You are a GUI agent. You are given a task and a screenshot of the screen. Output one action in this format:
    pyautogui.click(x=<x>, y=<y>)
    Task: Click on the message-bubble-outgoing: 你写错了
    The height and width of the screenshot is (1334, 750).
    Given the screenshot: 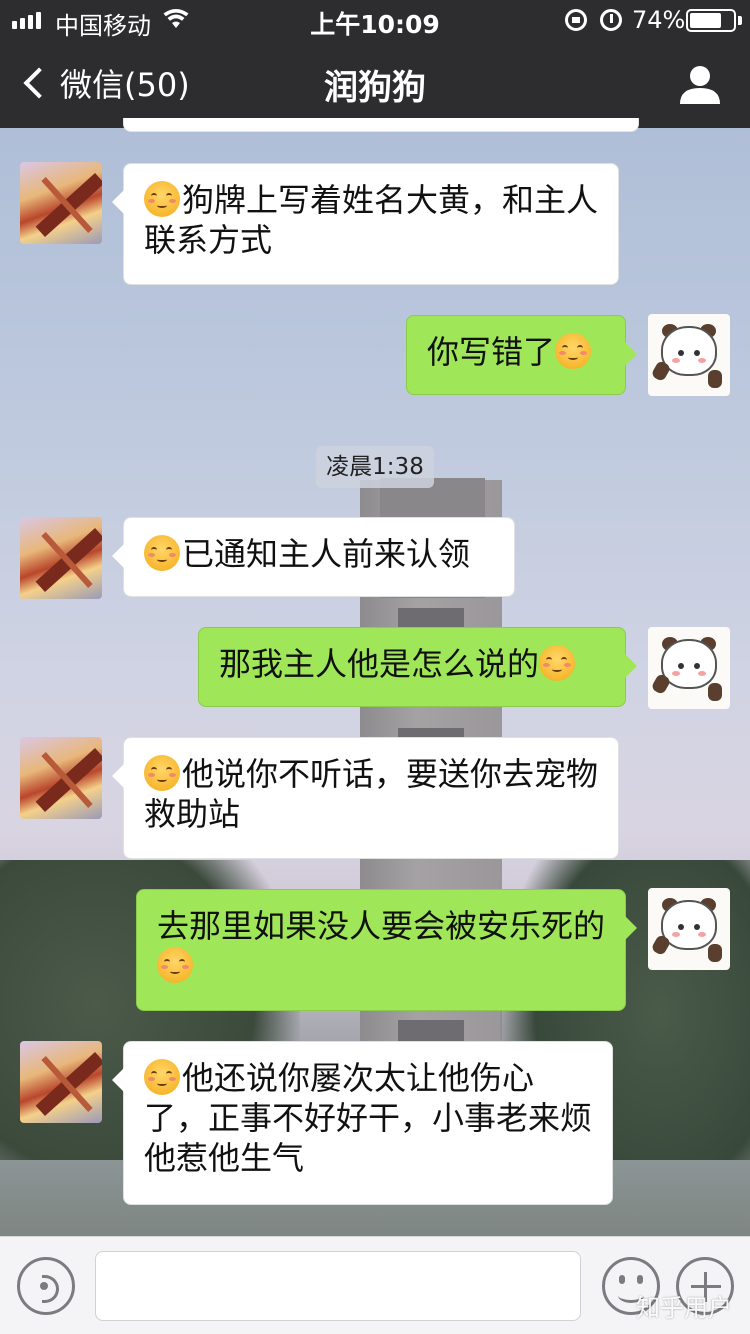 What is the action you would take?
    pyautogui.click(x=521, y=355)
    